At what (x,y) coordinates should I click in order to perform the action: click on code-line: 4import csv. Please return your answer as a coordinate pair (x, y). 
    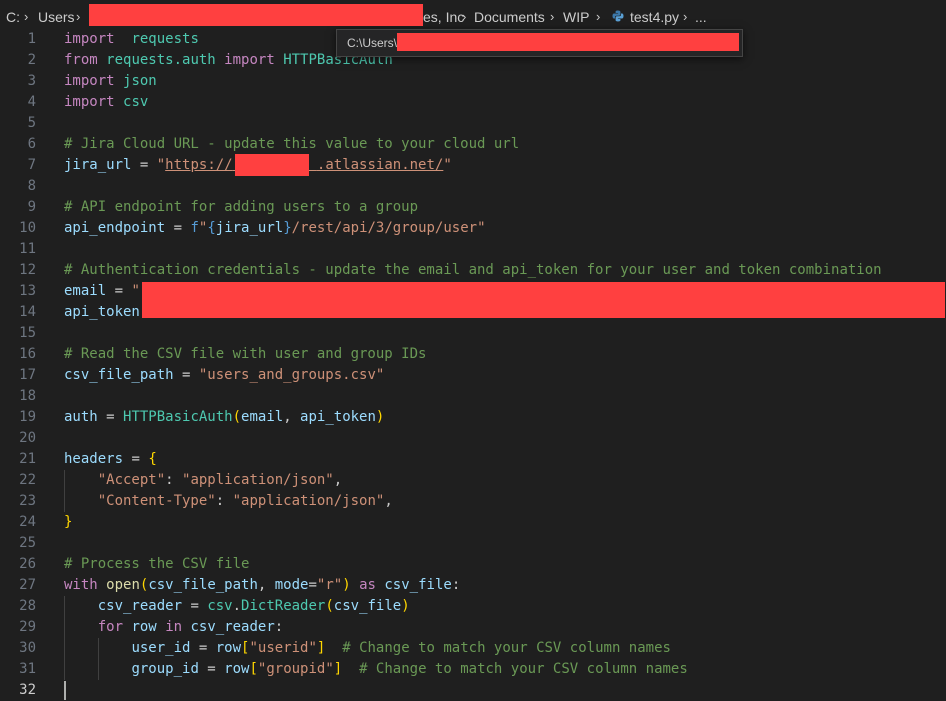
    Looking at the image, I should click on (473, 102).